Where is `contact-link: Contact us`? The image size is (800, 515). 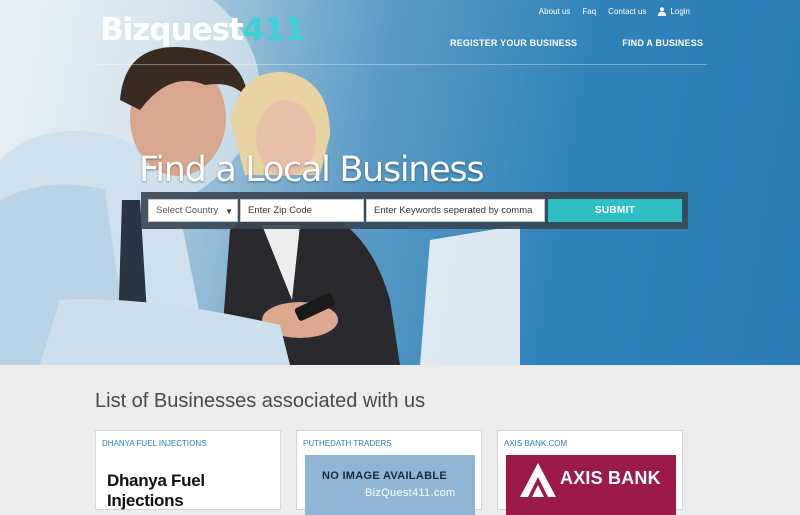
contact-link: Contact us is located at coordinates (627, 11).